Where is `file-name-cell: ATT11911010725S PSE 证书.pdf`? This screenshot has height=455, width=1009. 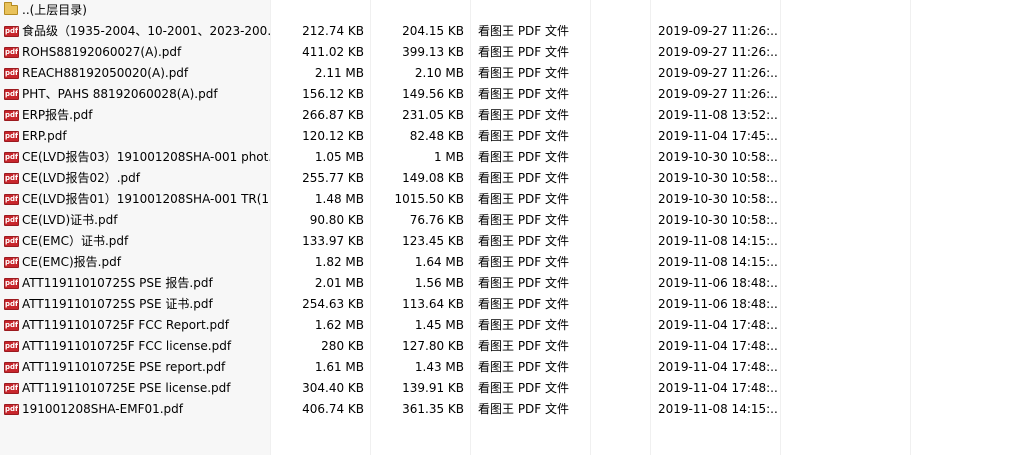 file-name-cell: ATT11911010725S PSE 证书.pdf is located at coordinates (135, 304).